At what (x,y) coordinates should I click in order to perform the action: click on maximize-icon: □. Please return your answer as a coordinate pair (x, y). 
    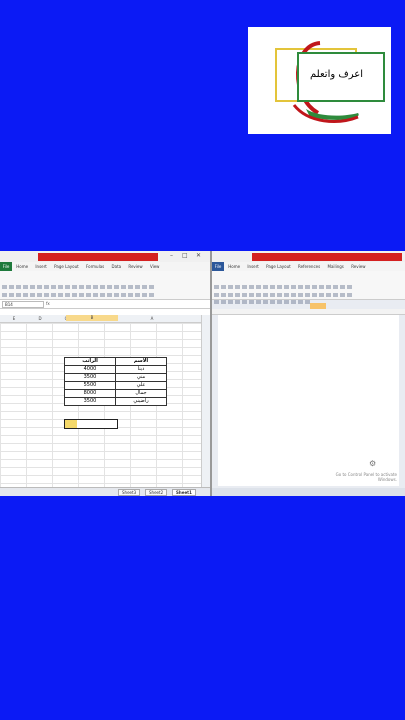
    Looking at the image, I should click on (185, 255).